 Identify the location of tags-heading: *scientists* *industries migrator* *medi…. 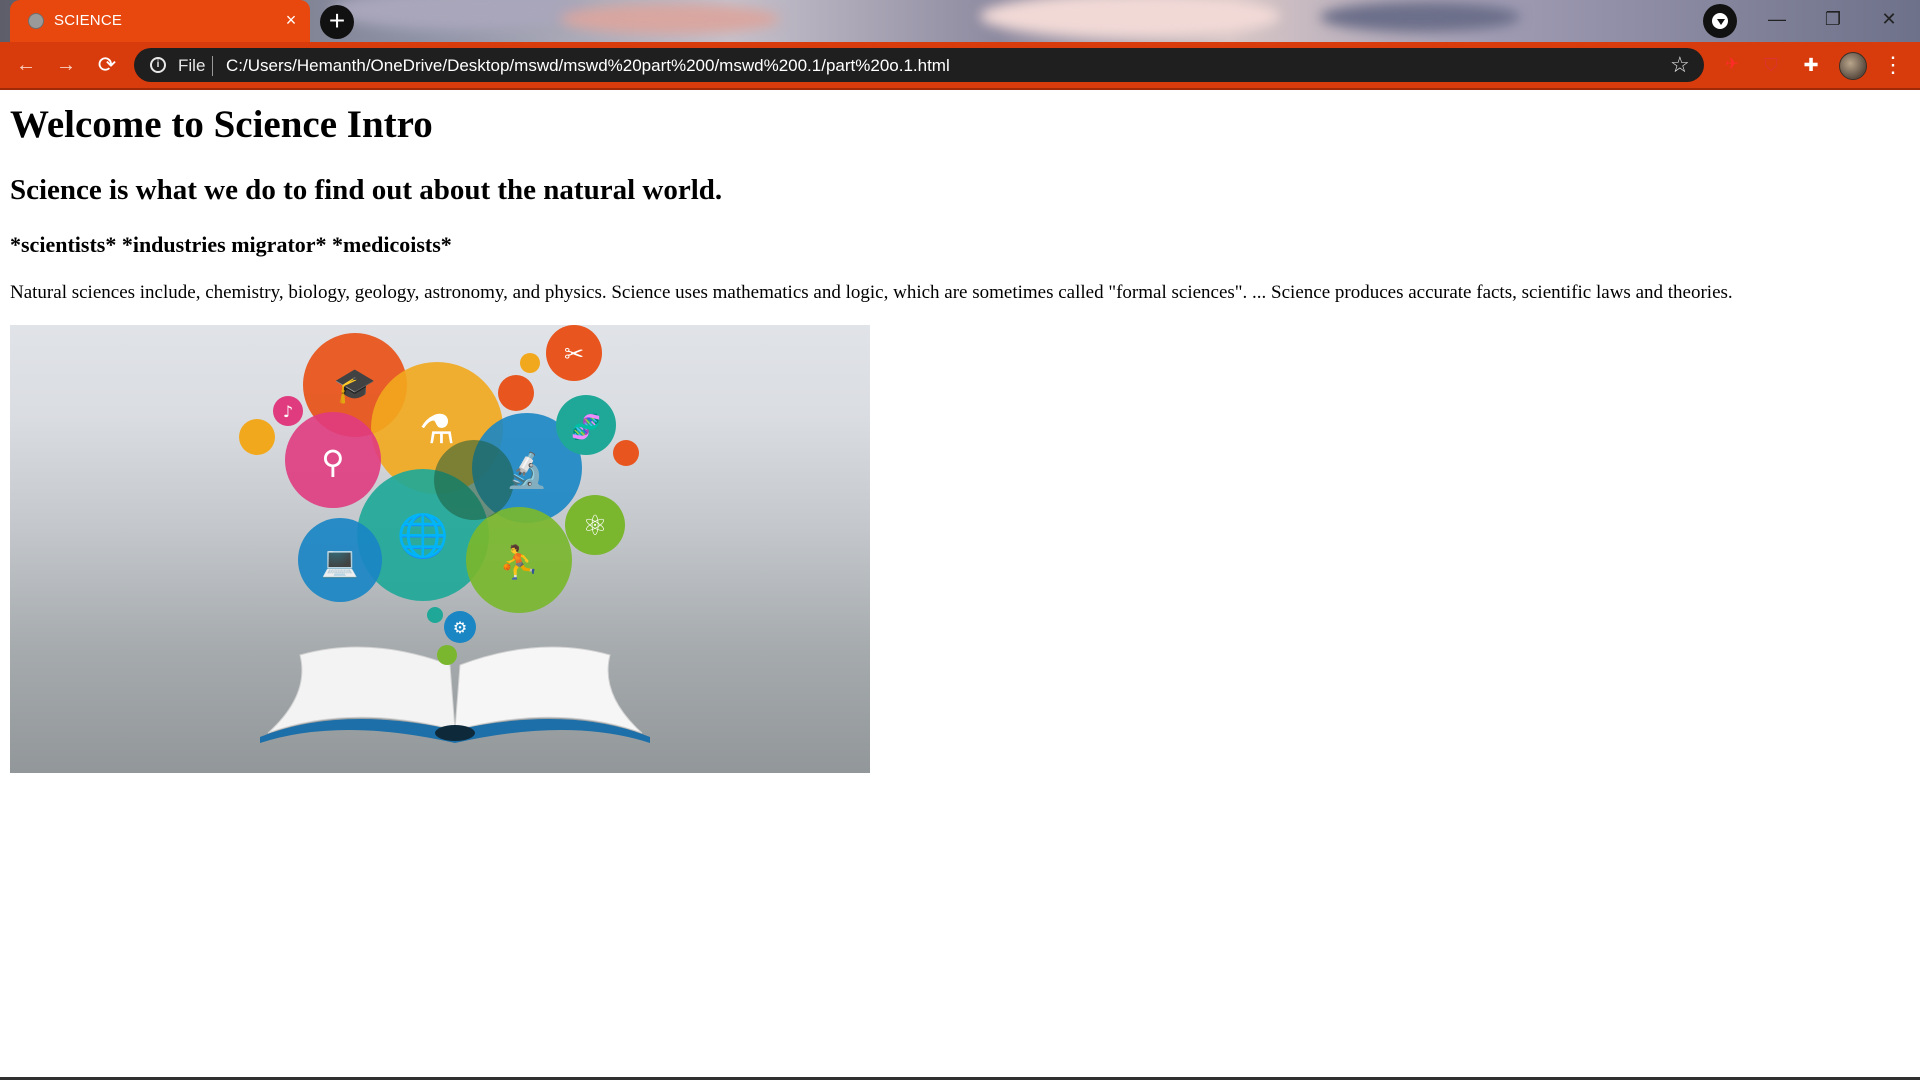
(231, 244).